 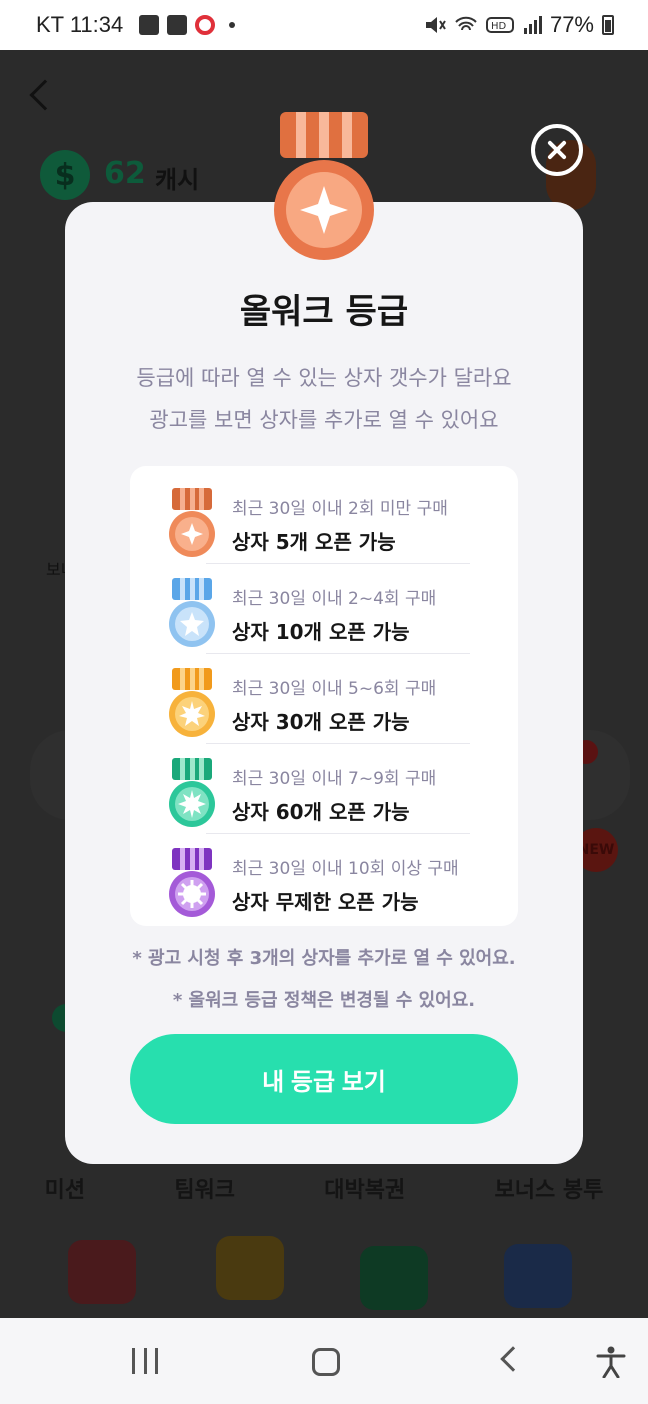 I want to click on system-nav-bar, so click(x=324, y=1361).